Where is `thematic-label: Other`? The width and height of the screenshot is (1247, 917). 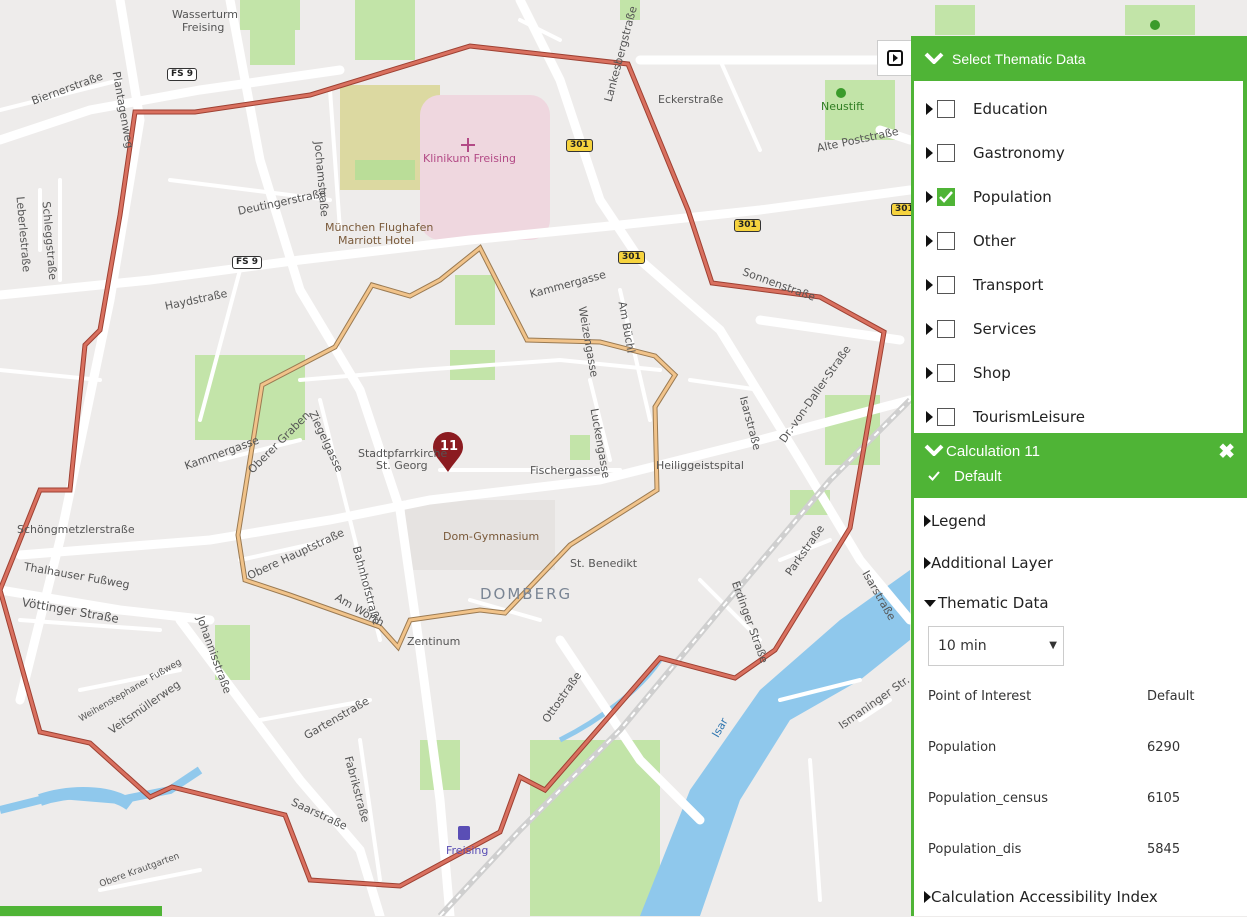
thematic-label: Other is located at coordinates (994, 241).